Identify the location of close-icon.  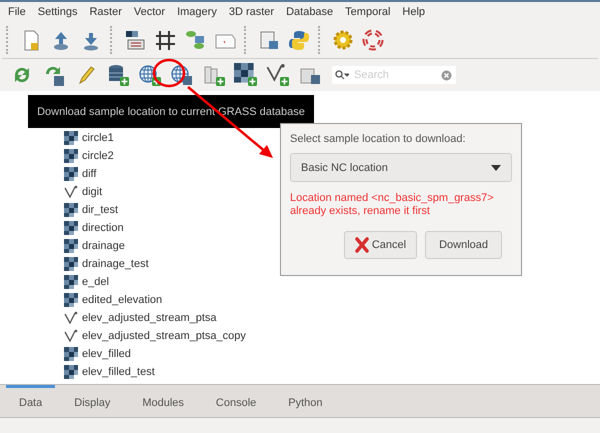
(361, 245).